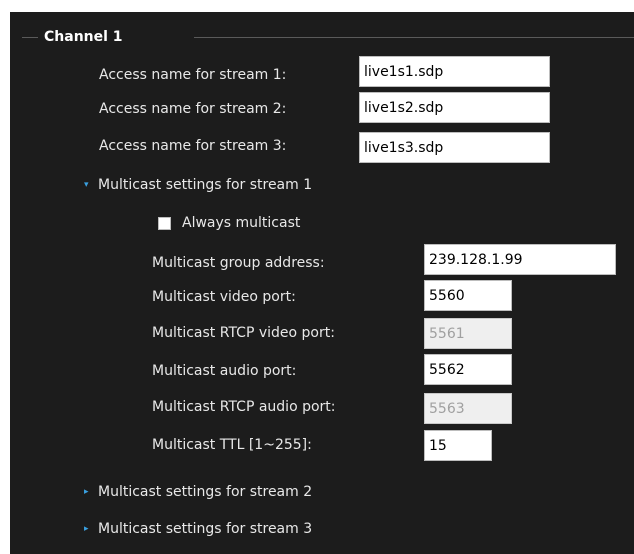 The width and height of the screenshot is (634, 554). What do you see at coordinates (205, 492) in the screenshot?
I see `multicast-stream-2-toggle-label: Multicast settings for stream 2` at bounding box center [205, 492].